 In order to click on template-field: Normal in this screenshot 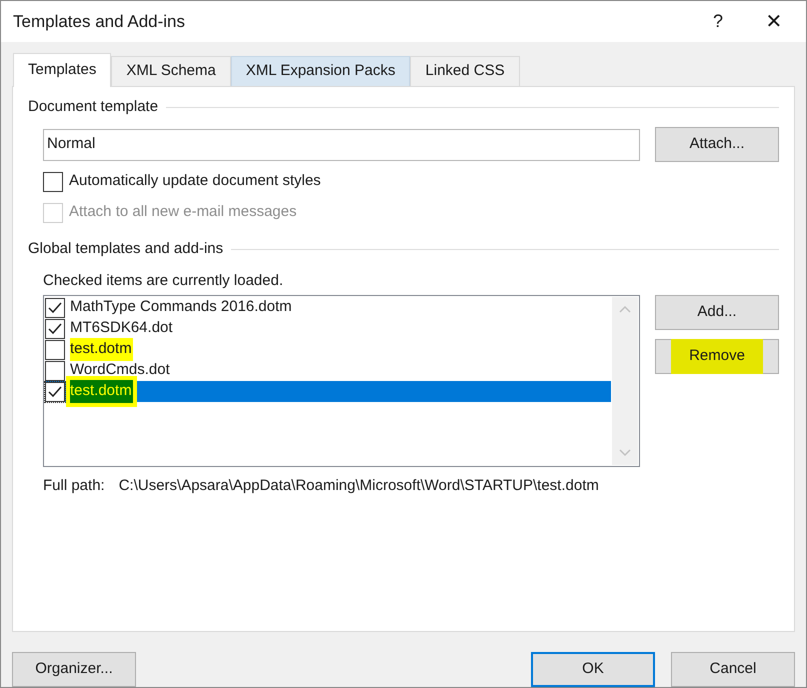, I will do `click(341, 144)`.